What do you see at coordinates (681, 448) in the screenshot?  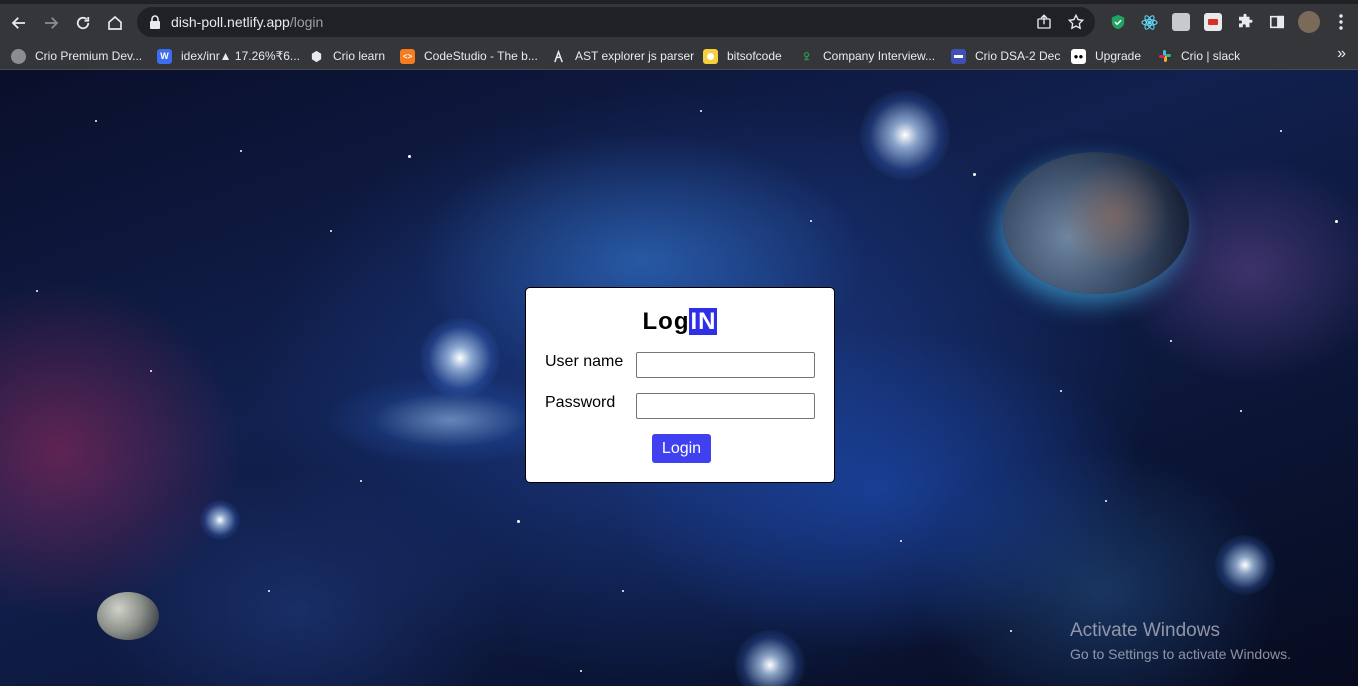 I see `login-button: Login` at bounding box center [681, 448].